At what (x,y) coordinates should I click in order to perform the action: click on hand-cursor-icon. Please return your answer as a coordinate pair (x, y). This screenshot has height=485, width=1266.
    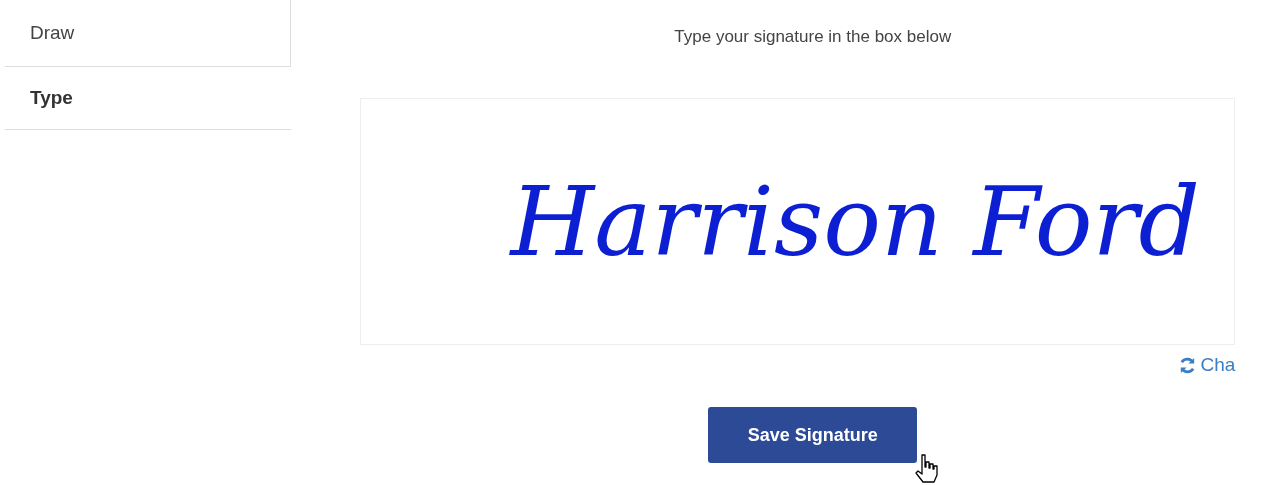
    Looking at the image, I should click on (926, 469).